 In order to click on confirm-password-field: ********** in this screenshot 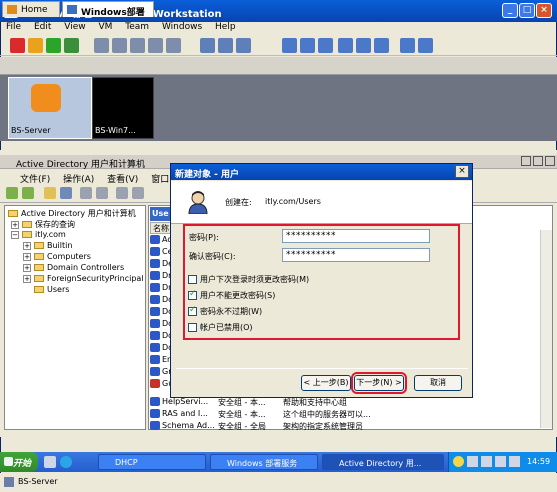, I will do `click(356, 255)`.